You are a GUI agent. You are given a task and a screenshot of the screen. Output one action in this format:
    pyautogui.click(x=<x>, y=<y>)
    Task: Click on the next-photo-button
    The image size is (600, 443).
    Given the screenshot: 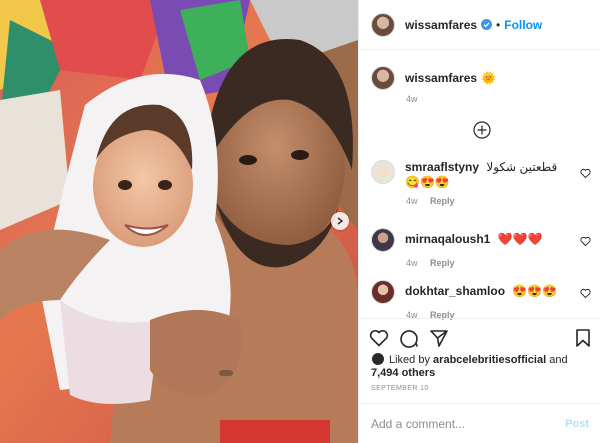 What is the action you would take?
    pyautogui.click(x=340, y=221)
    